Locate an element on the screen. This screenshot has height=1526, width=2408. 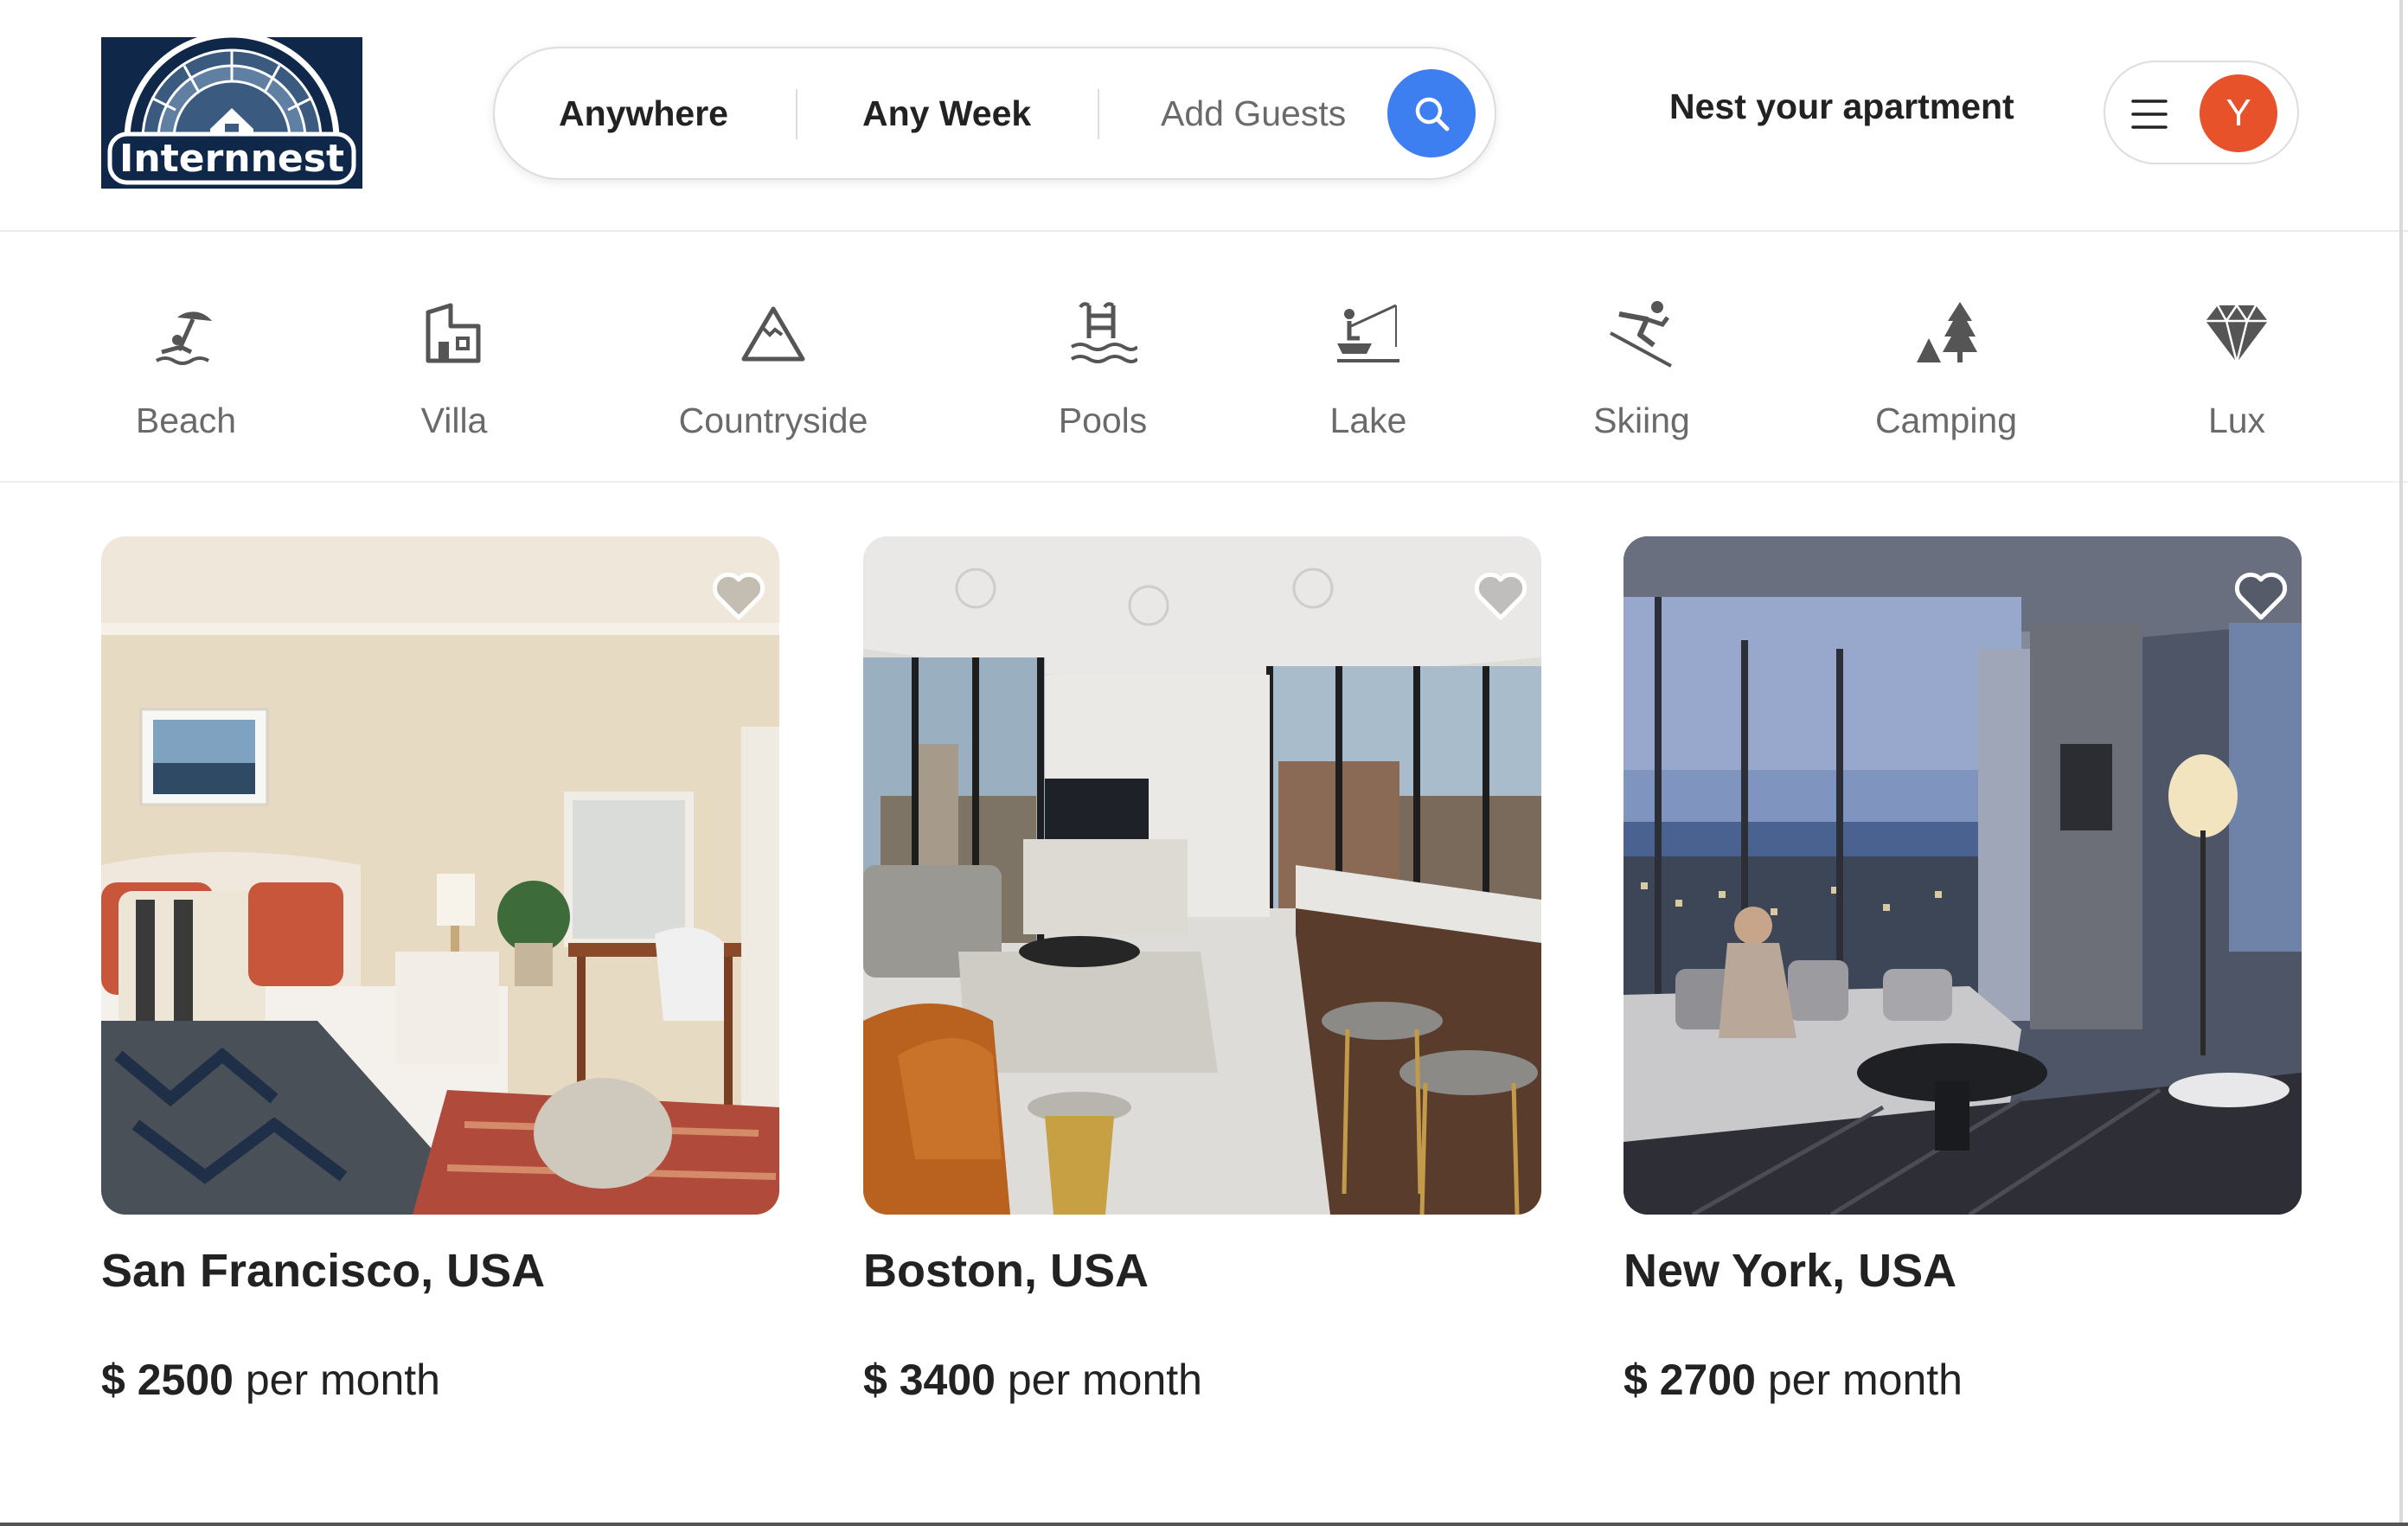
lake-fishing-icon is located at coordinates (1368, 333).